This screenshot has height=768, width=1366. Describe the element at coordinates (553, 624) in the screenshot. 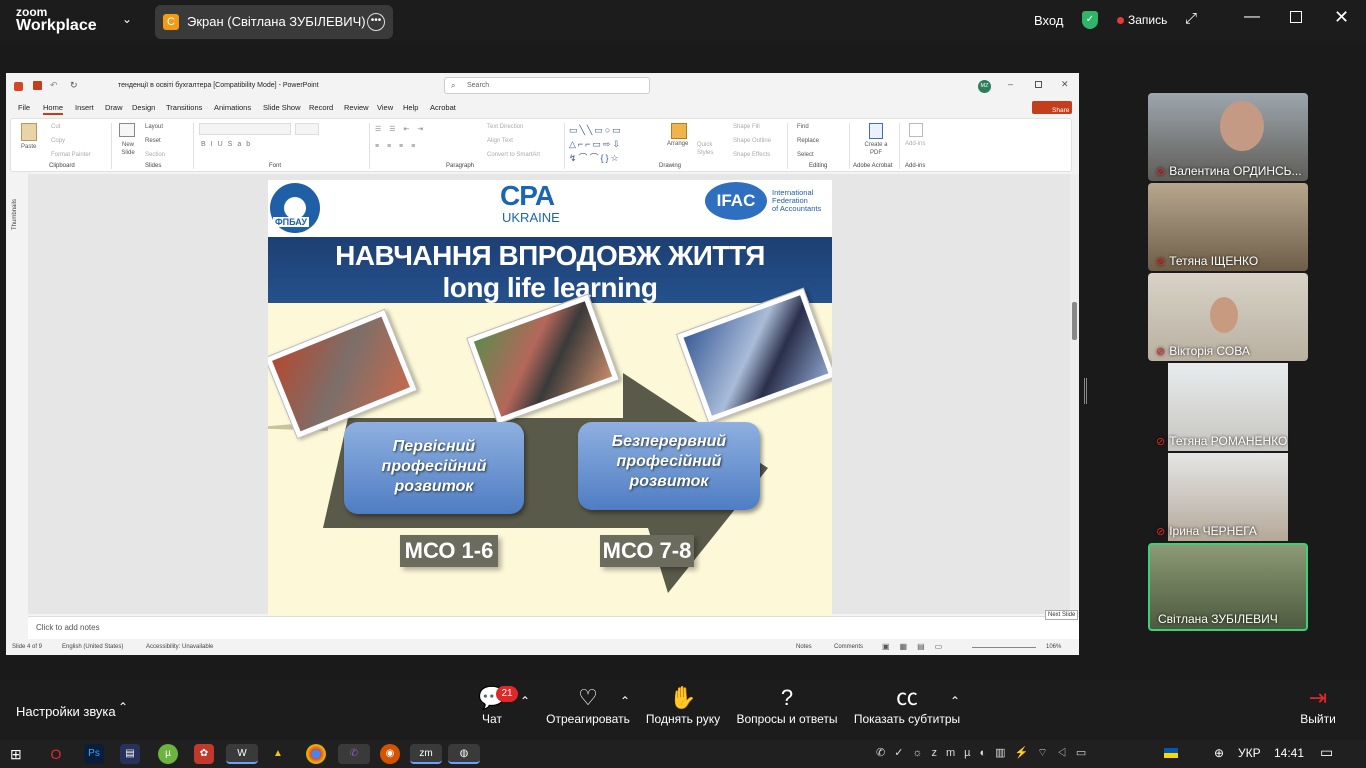

I see `notes-pane: Click to add notes Next Slide` at that location.